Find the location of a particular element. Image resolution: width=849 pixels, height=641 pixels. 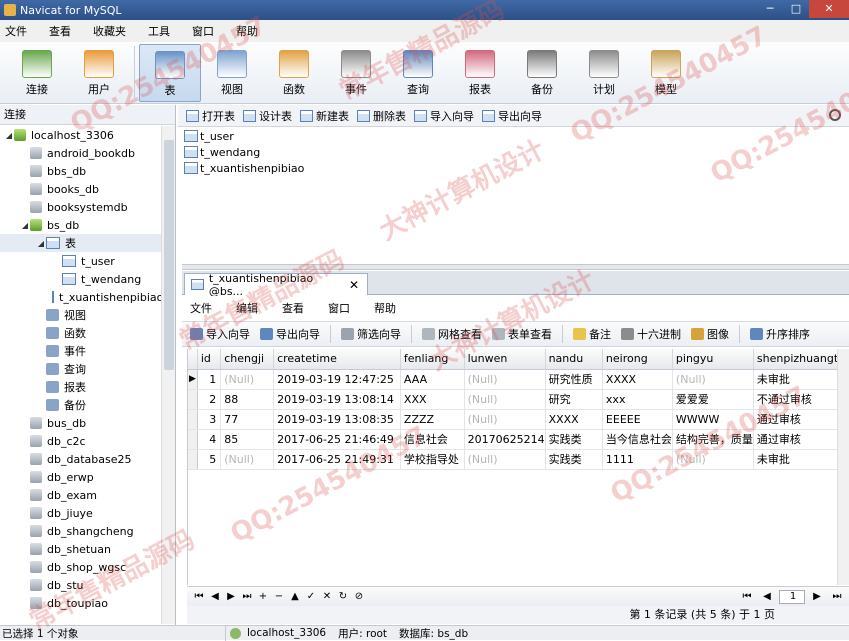

table-cell: 2019-03-19 13:08:14 is located at coordinates (337, 399).